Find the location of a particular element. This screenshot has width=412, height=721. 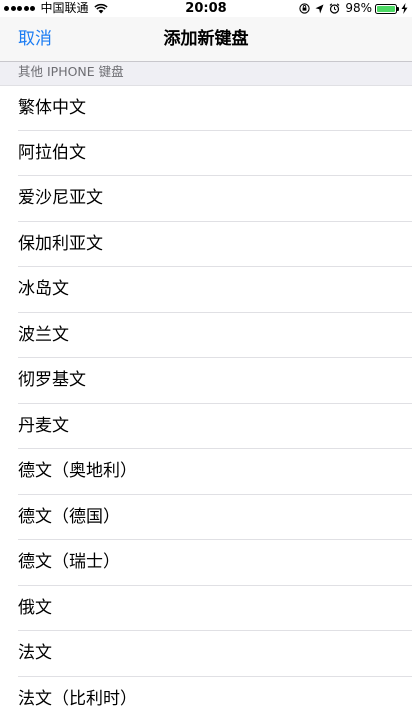

keyboard-name: 法文（比利时） is located at coordinates (77, 698).